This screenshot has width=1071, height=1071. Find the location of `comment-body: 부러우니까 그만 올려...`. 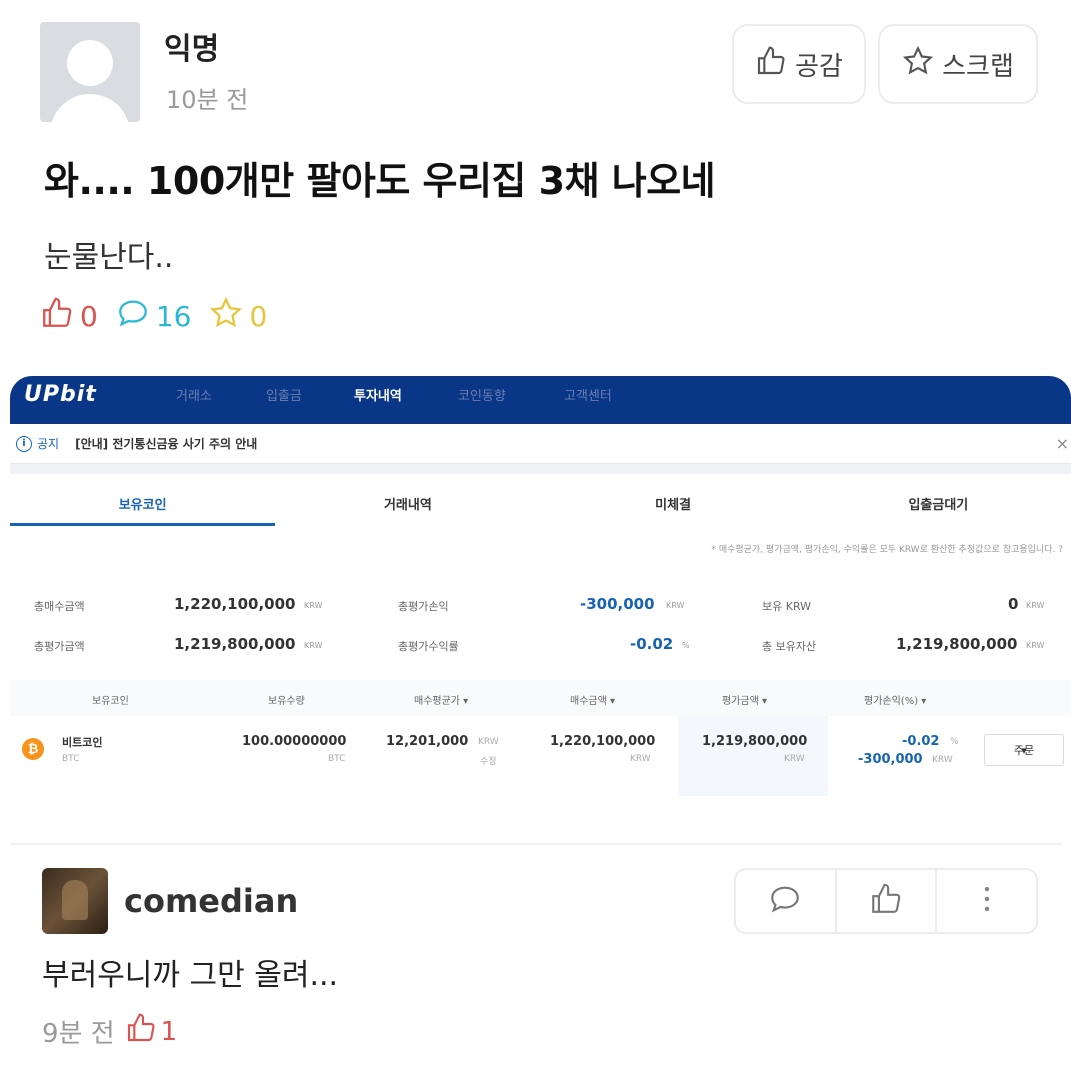

comment-body: 부러우니까 그만 올려... is located at coordinates (190, 975).